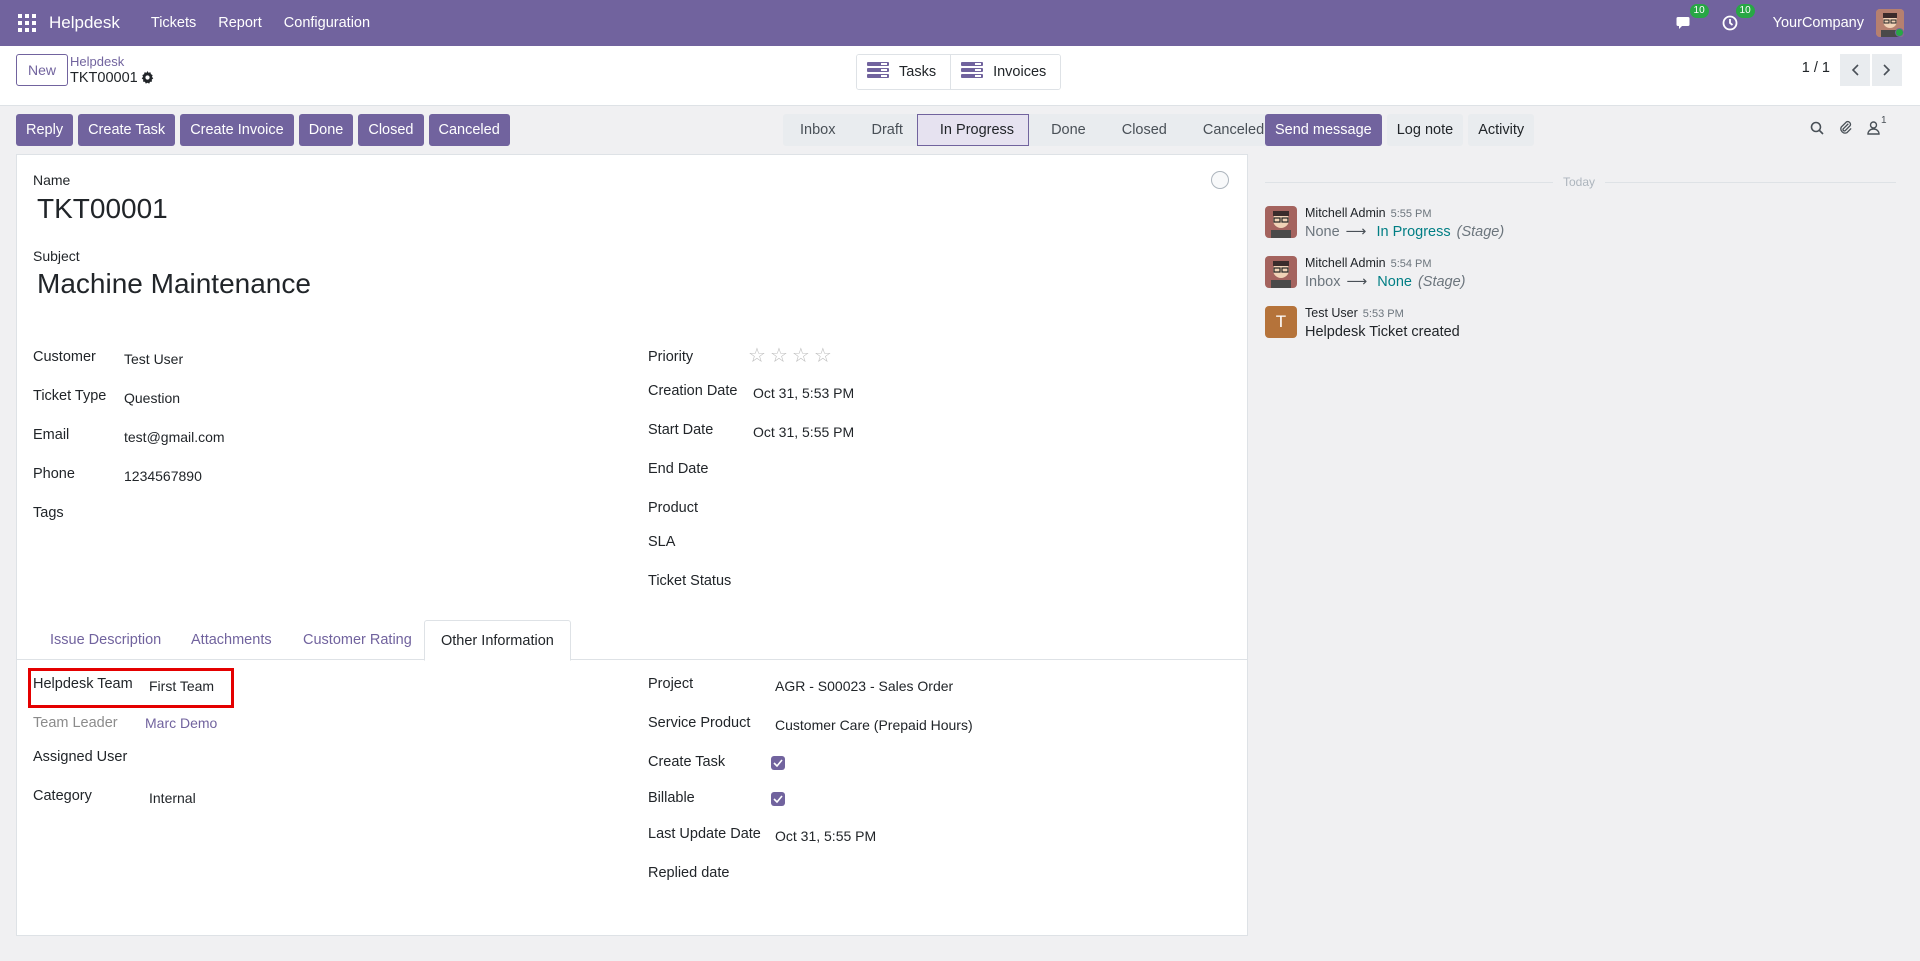 This screenshot has width=1920, height=961. Describe the element at coordinates (181, 723) in the screenshot. I see `team-leader-field: Marc Demo` at that location.